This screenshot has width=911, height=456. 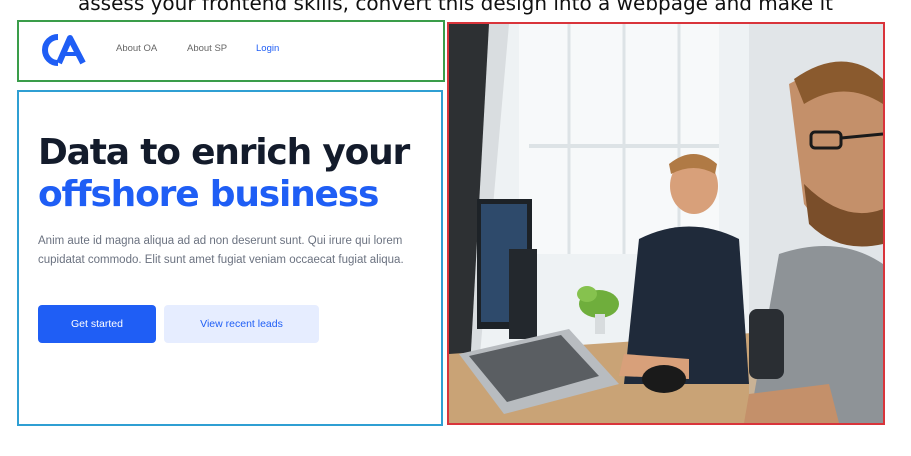 What do you see at coordinates (267, 48) in the screenshot?
I see `nav-link-login: Login` at bounding box center [267, 48].